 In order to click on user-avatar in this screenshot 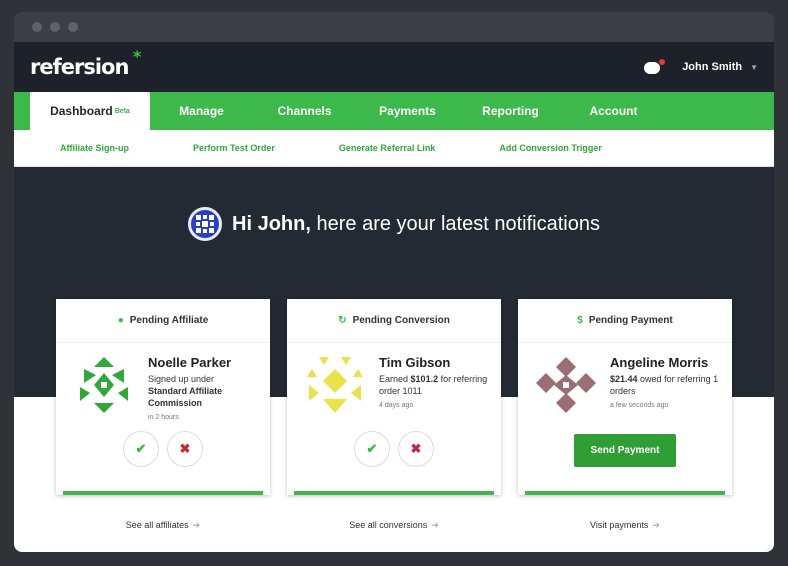, I will do `click(205, 224)`.